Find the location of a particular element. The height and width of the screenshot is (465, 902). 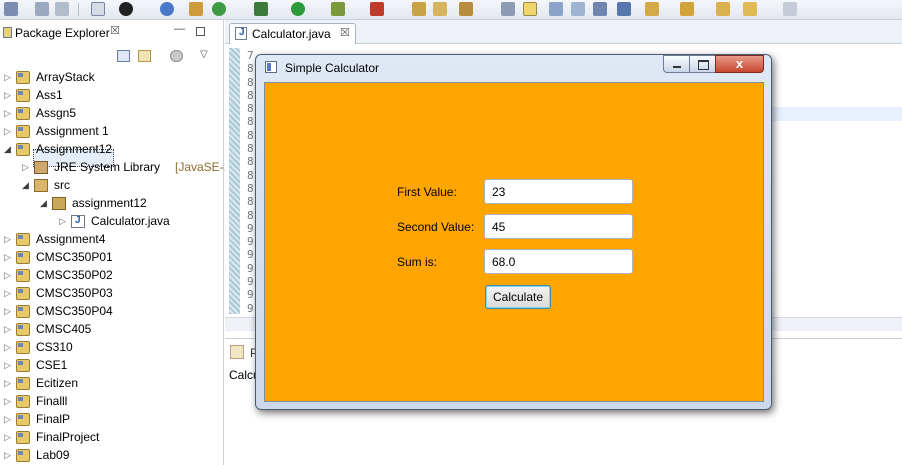

tree-item: ▷ Ecitizen is located at coordinates (112, 384).